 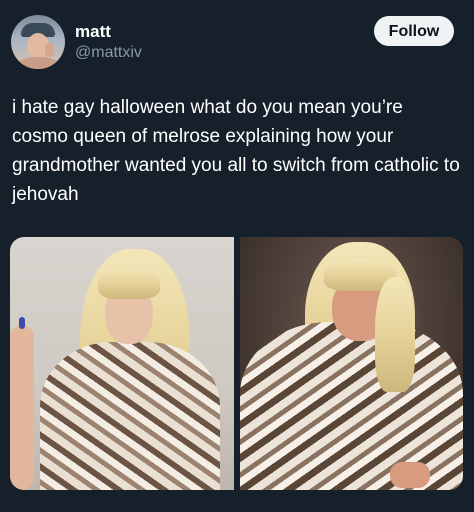 What do you see at coordinates (108, 53) in the screenshot?
I see `author-handle: @mattxiv` at bounding box center [108, 53].